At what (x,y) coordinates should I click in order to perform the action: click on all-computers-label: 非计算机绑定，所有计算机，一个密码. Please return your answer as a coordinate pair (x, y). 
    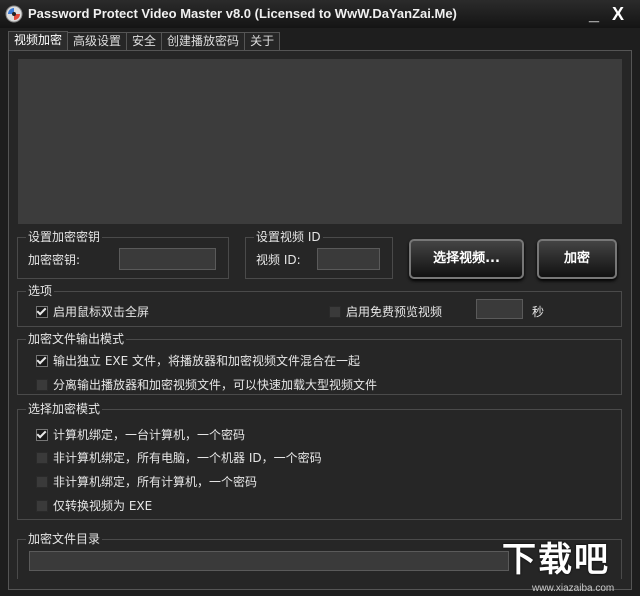
    Looking at the image, I should click on (155, 482).